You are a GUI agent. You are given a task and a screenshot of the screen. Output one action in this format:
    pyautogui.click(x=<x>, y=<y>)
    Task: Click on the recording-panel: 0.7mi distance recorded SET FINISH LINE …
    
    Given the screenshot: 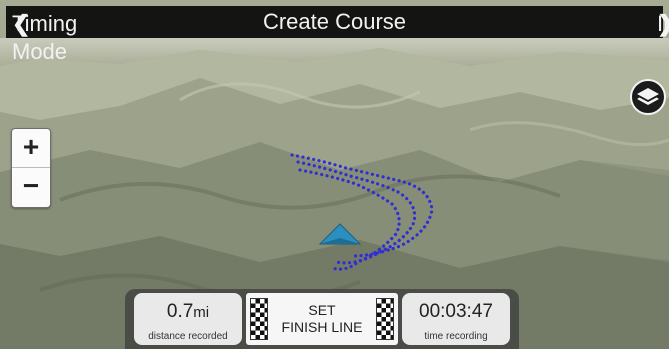 What is the action you would take?
    pyautogui.click(x=322, y=319)
    